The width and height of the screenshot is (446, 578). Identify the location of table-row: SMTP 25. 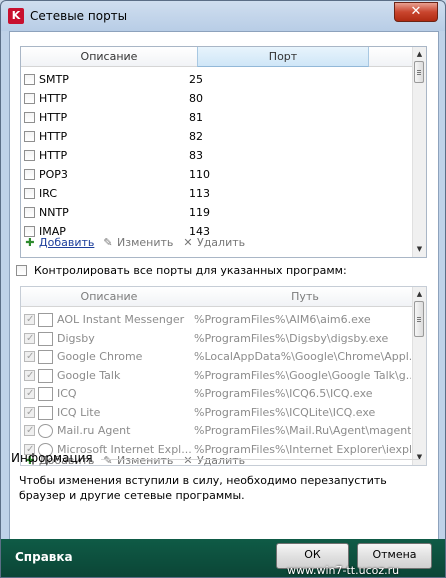
(217, 80).